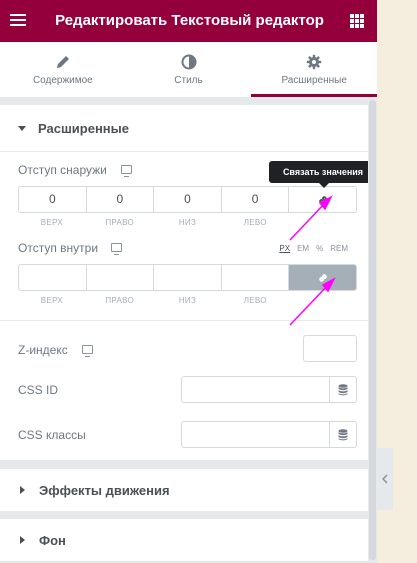 The image size is (417, 563). What do you see at coordinates (314, 80) in the screenshot?
I see `tab-advanced-label: Расширенные` at bounding box center [314, 80].